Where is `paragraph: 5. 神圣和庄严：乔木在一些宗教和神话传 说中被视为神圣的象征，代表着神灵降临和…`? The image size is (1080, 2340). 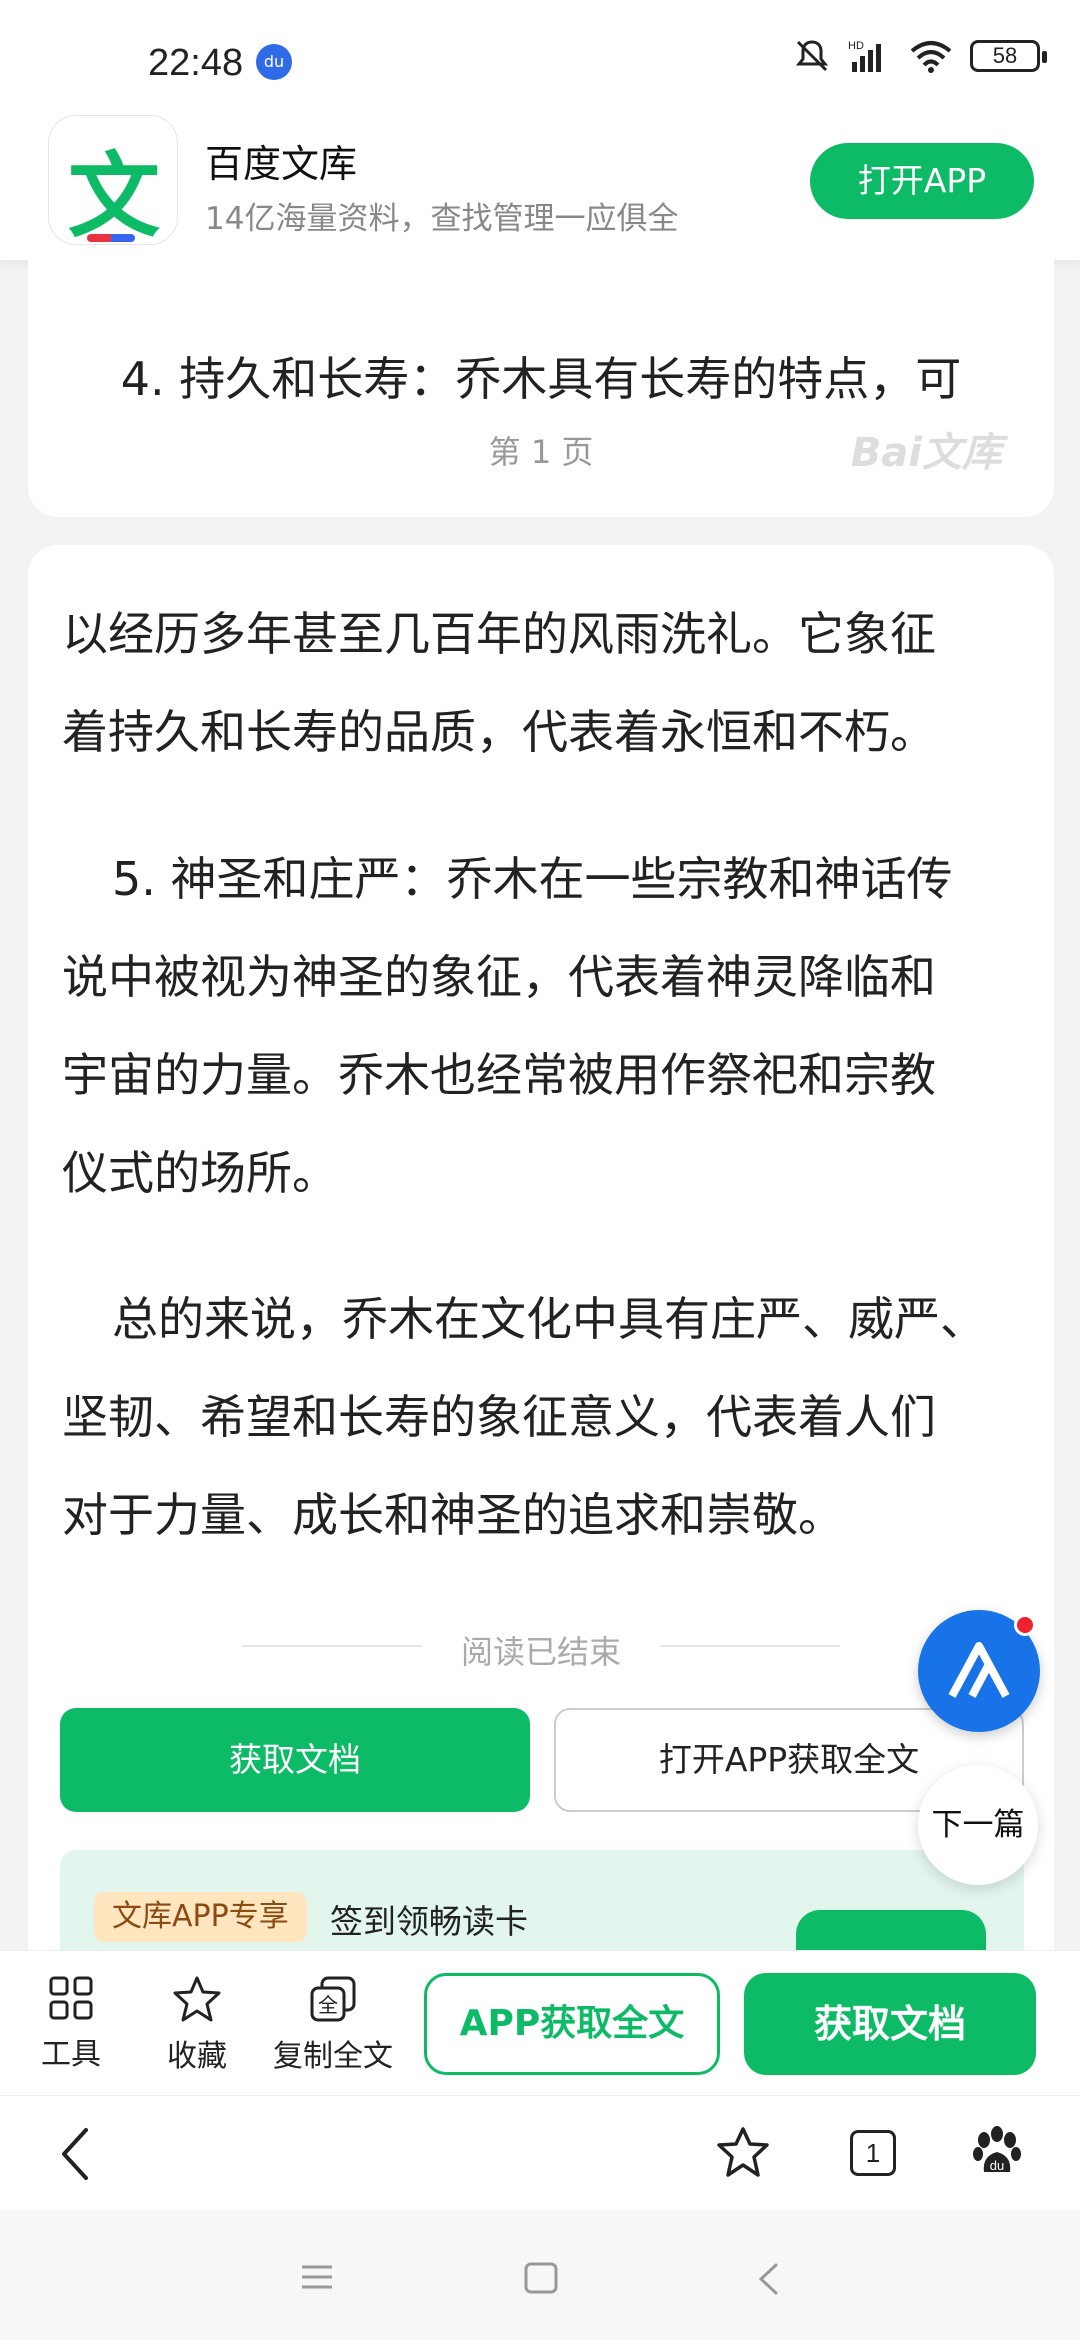
paragraph: 5. 神圣和庄严：乔木在一些宗教和神话传 说中被视为神圣的象征，代表着神灵降临和… is located at coordinates (507, 1026).